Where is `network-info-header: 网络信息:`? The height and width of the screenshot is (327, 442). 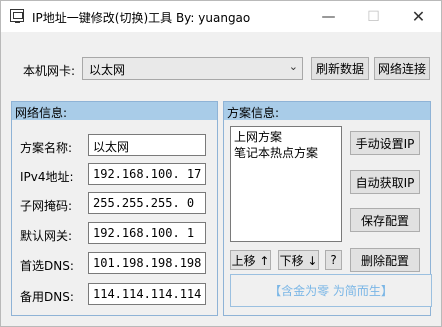 network-info-header: 网络信息: is located at coordinates (114, 111).